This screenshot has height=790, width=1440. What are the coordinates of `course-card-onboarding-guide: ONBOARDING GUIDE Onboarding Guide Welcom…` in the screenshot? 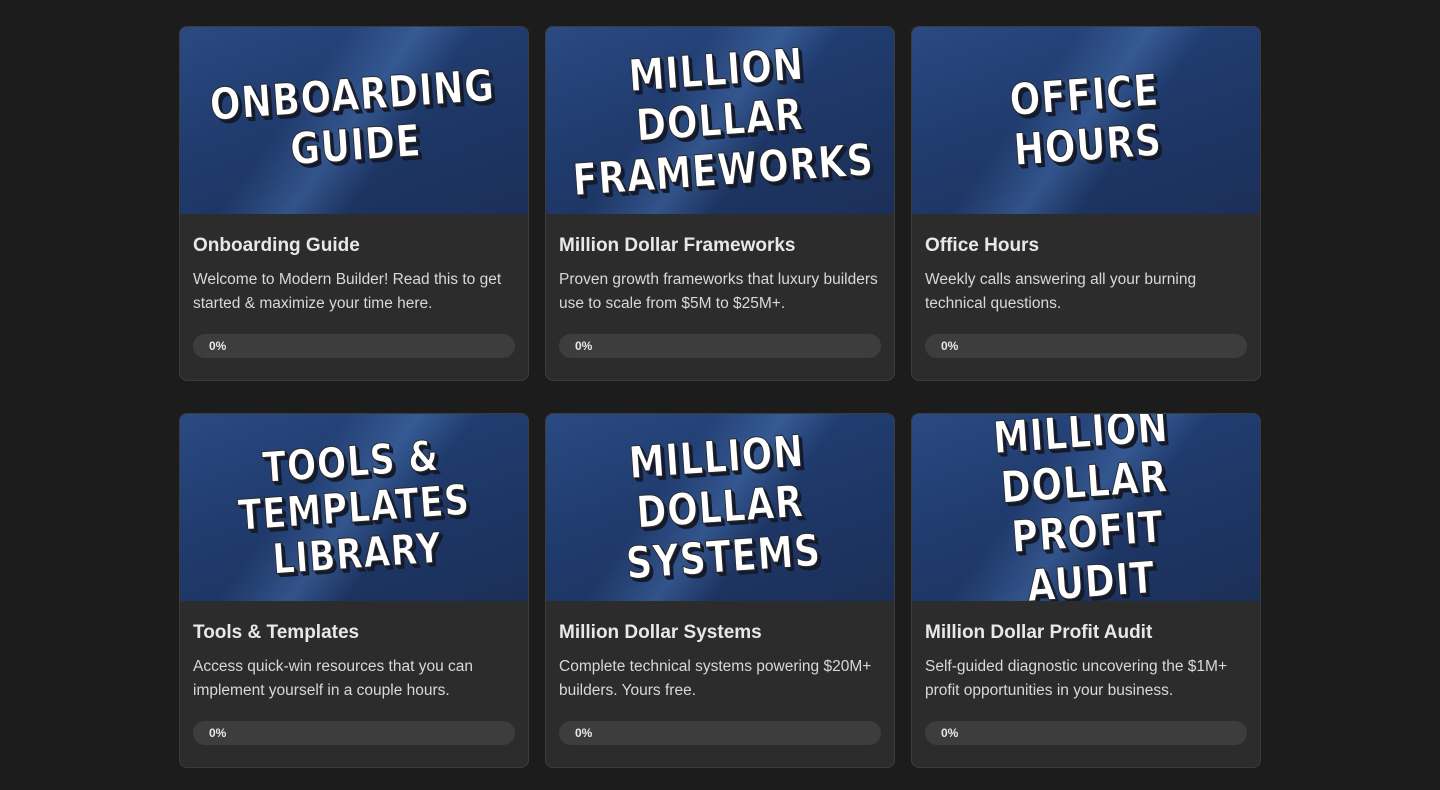 It's located at (354, 203).